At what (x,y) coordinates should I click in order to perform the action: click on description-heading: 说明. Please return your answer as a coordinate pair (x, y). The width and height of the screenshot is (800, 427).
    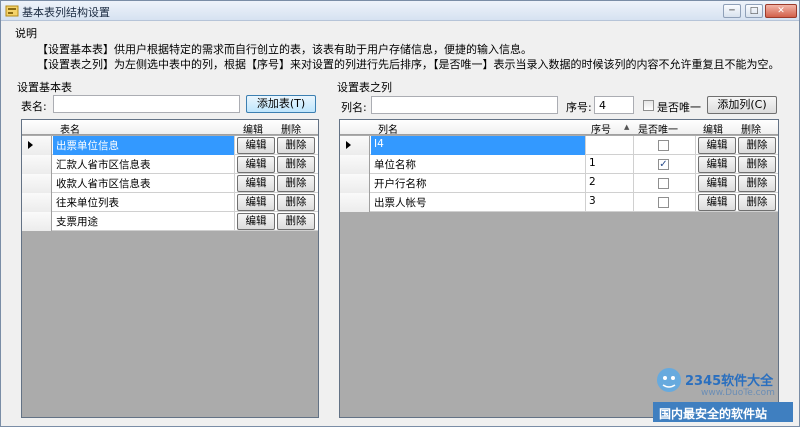
    Looking at the image, I should click on (26, 33).